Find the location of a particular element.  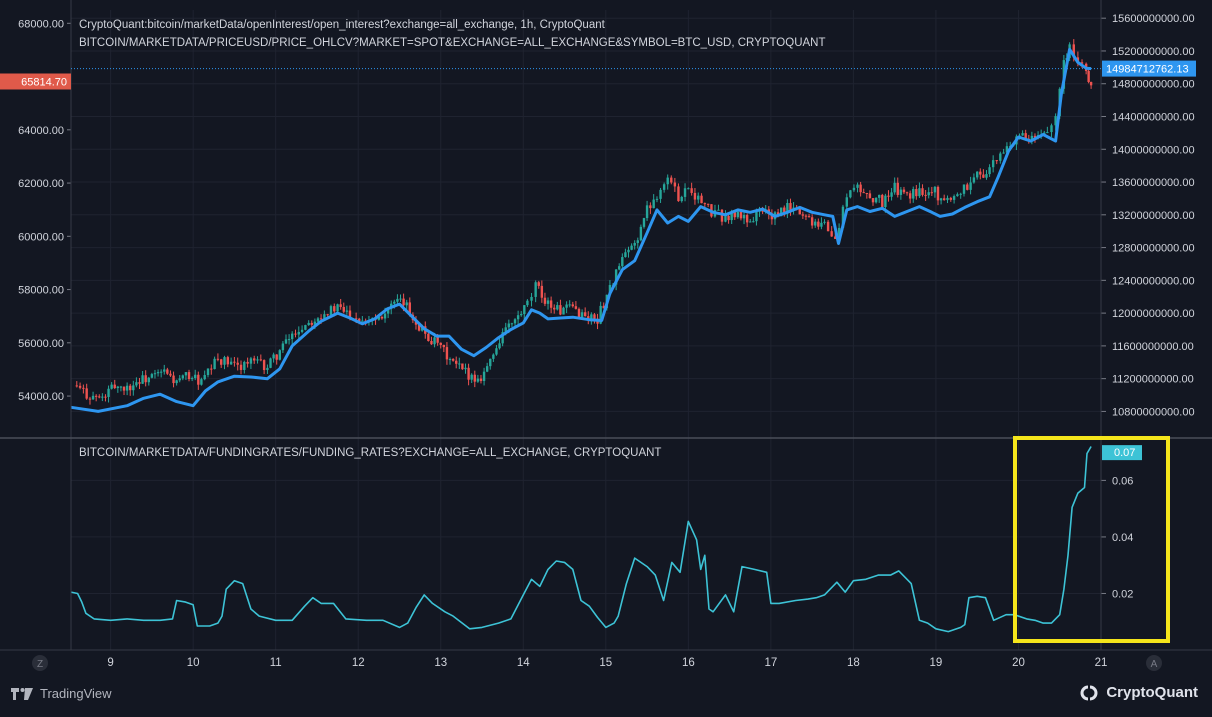

right-axis-tick-label: 14800000000.00 is located at coordinates (1153, 85).